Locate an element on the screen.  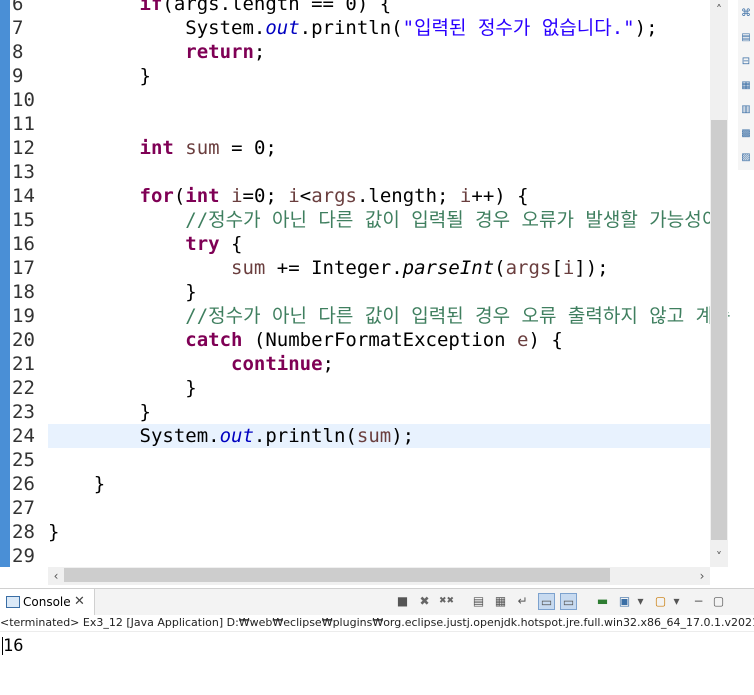
line-number: 21 is located at coordinates (23, 364).